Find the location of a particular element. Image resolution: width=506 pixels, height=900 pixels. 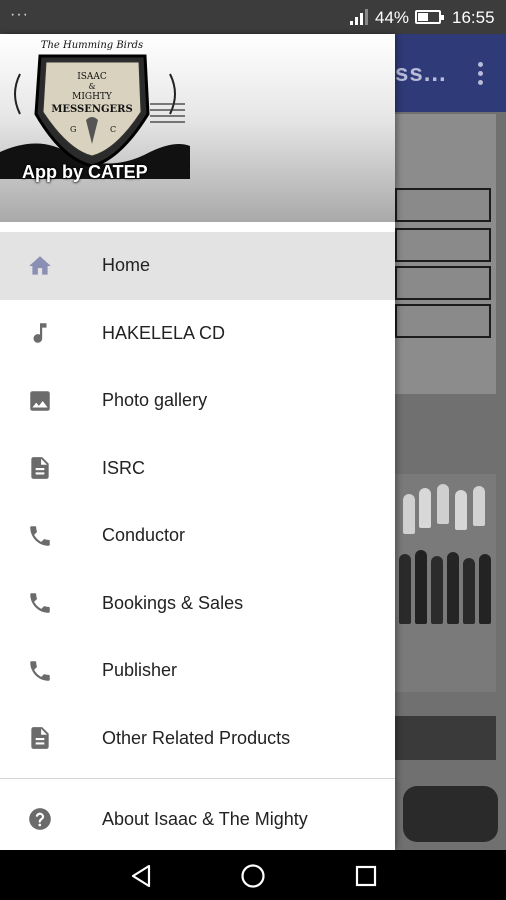

menu-item-about: About Isaac & The Mighty is located at coordinates (197, 814).